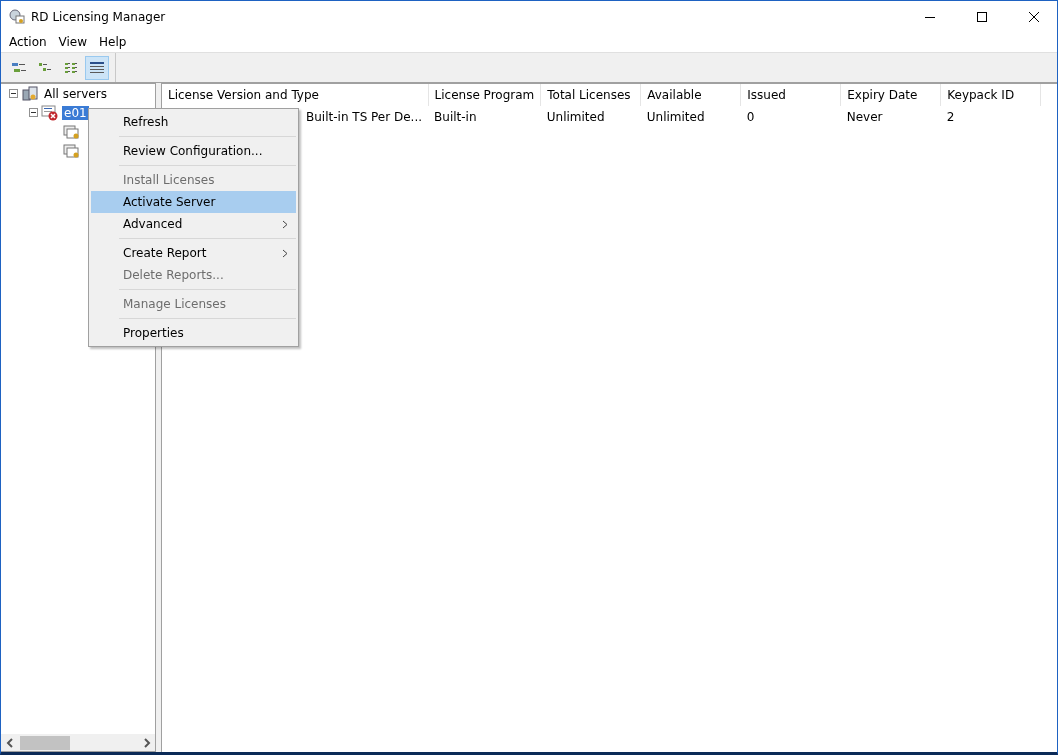 This screenshot has height=755, width=1058. I want to click on column-header: License Version and Type, so click(295, 95).